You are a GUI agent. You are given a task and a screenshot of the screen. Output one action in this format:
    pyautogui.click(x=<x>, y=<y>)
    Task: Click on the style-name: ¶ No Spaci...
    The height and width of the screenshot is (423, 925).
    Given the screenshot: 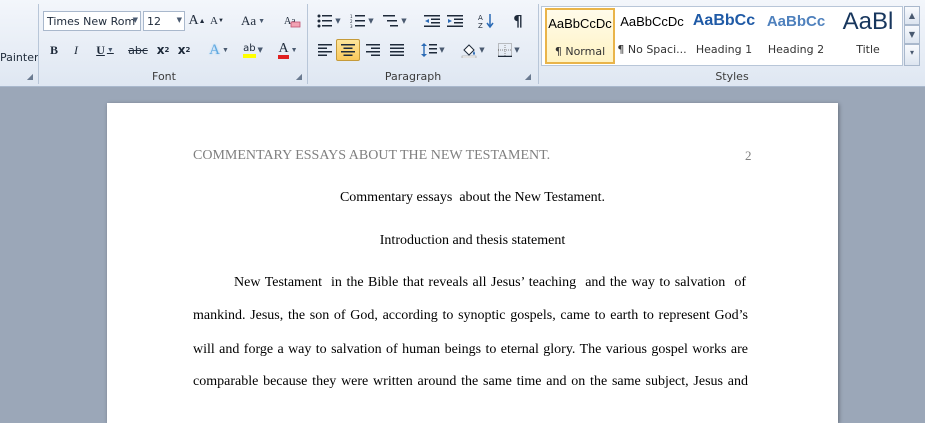 What is the action you would take?
    pyautogui.click(x=652, y=49)
    